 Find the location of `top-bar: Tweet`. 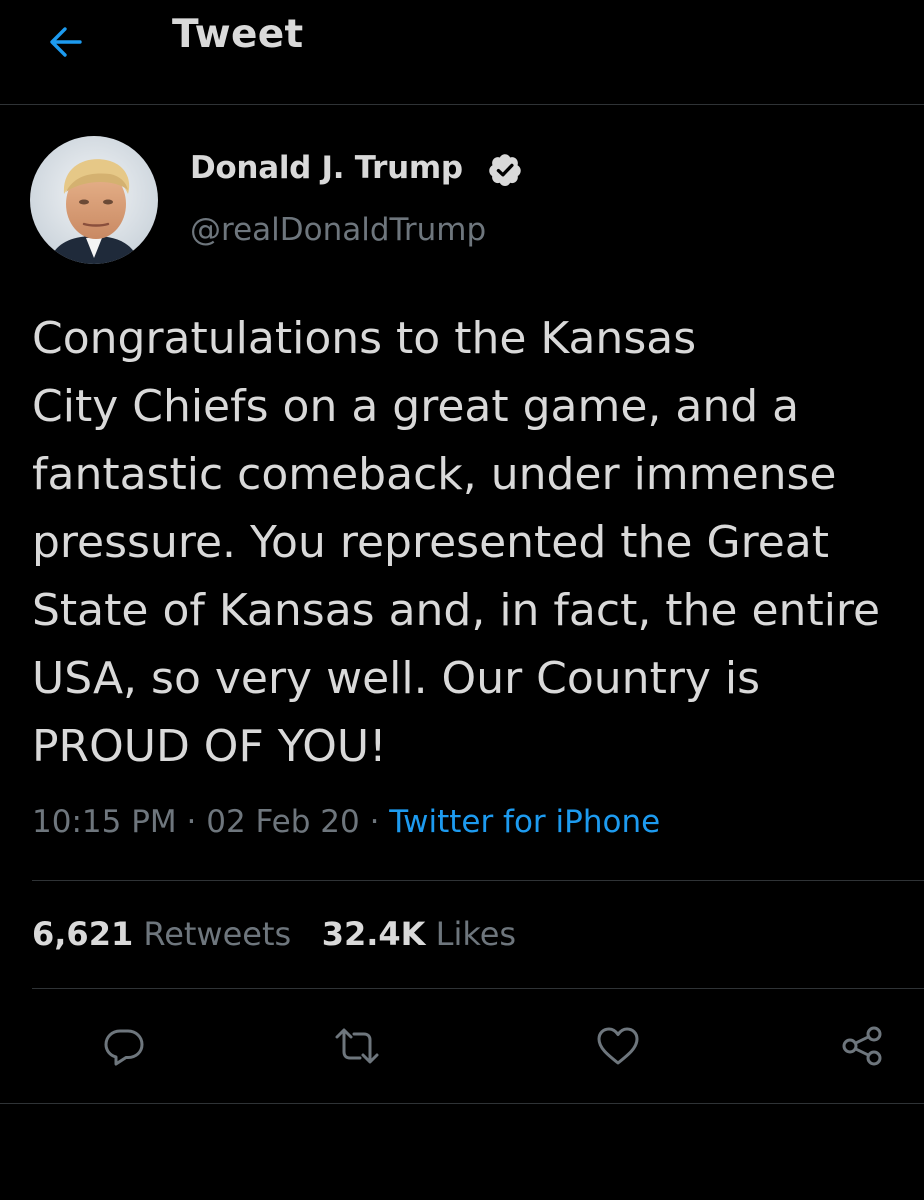

top-bar: Tweet is located at coordinates (462, 52).